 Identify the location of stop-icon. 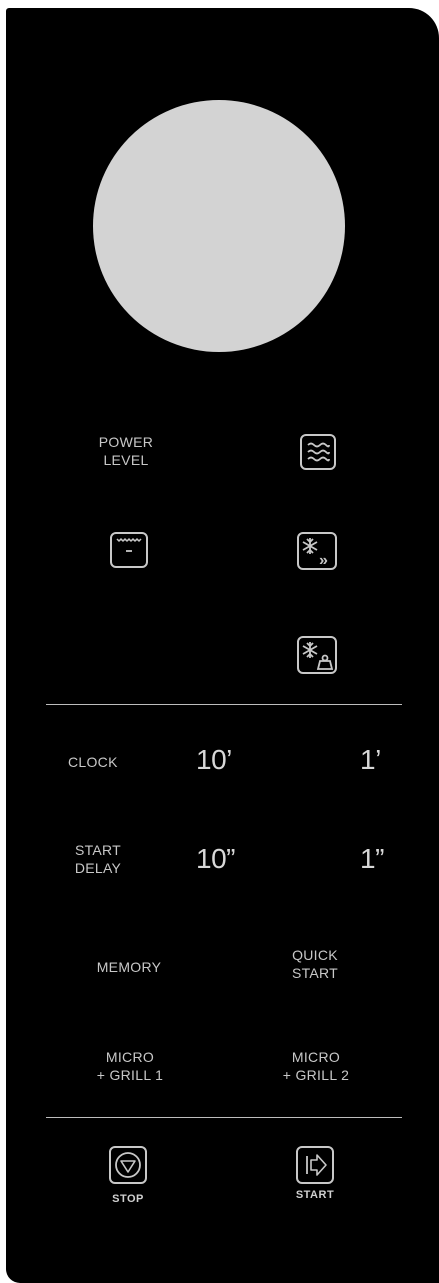
(128, 1165).